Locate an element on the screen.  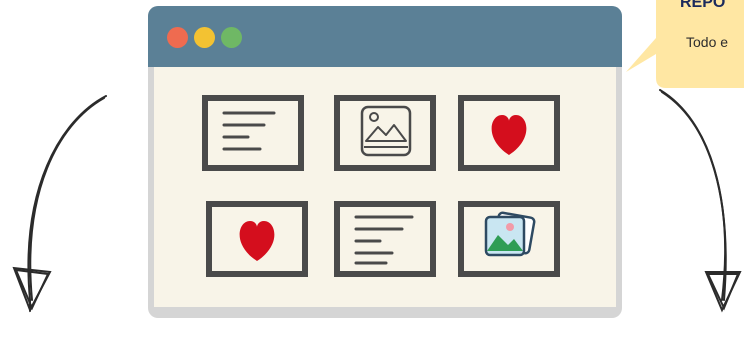
callout-text: Todo e is located at coordinates (707, 42).